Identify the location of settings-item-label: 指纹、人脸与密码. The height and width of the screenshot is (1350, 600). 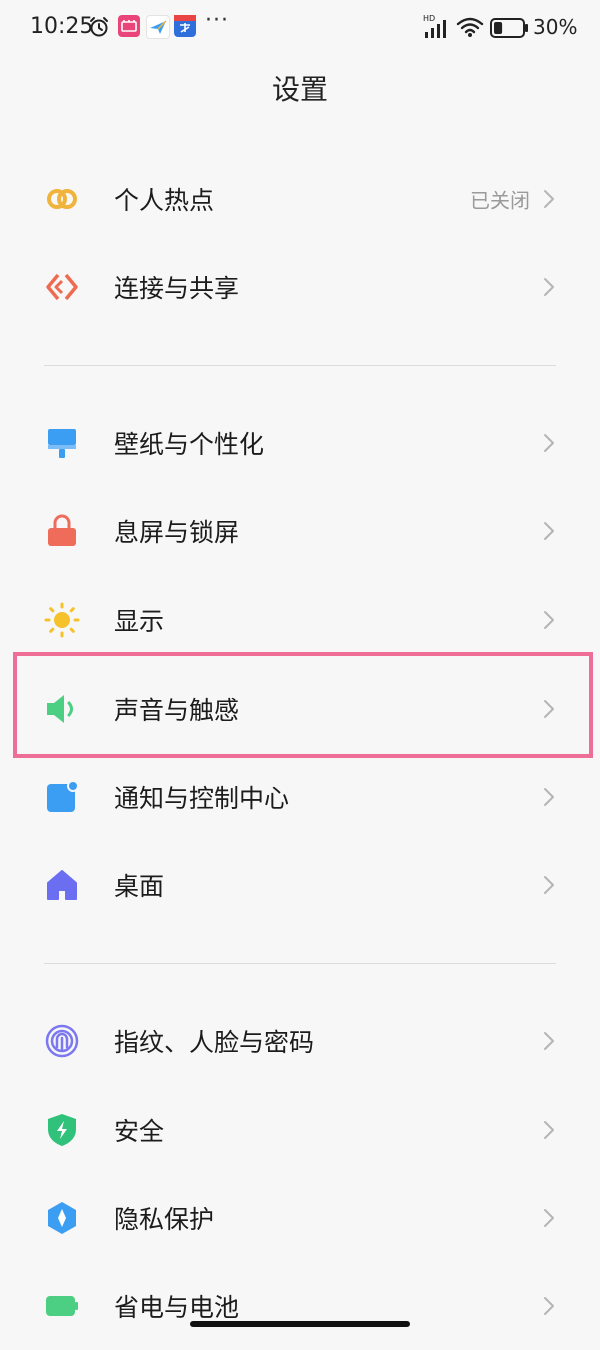
(214, 1042).